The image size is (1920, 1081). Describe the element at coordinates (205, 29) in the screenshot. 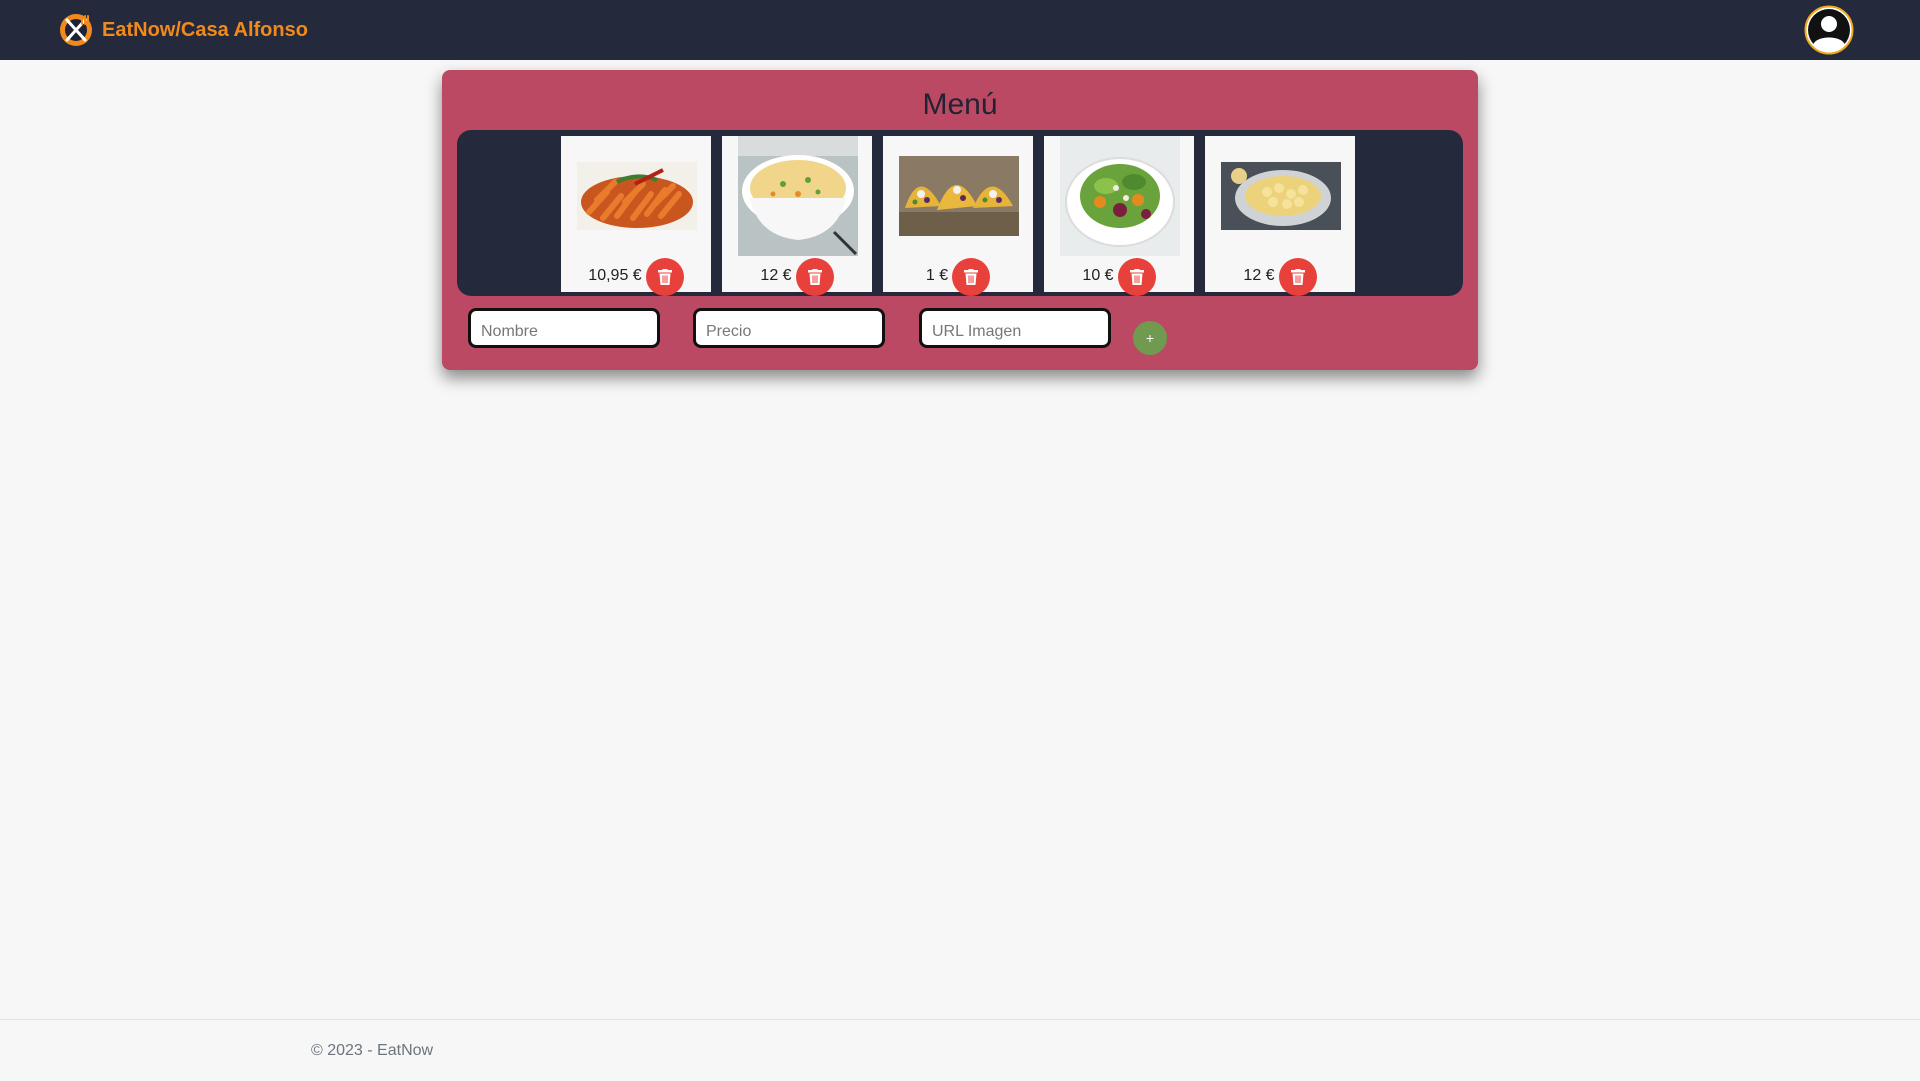

I see `brand-name: EatNow/Casa Alfonso` at that location.